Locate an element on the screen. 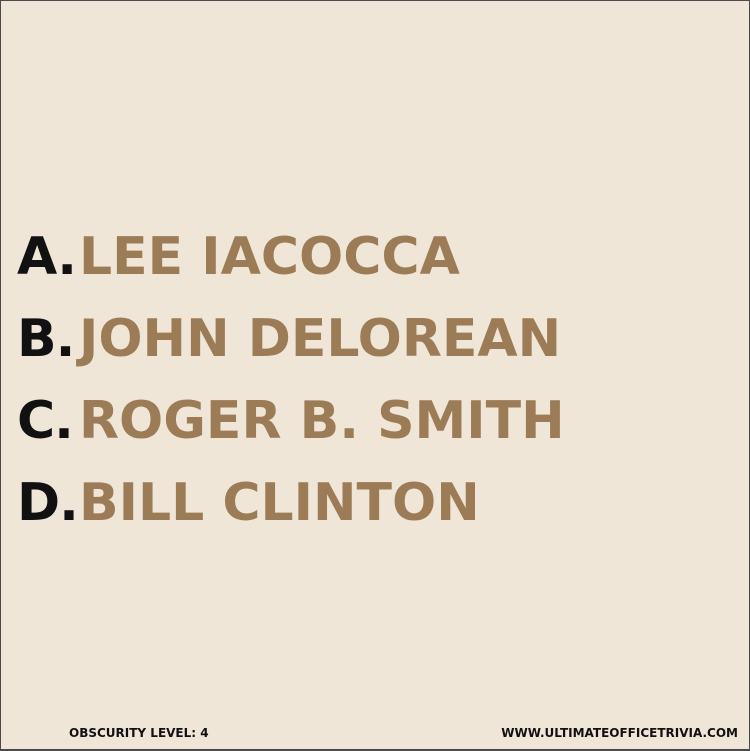 The height and width of the screenshot is (751, 750). answer-option-a: A. LEE IACOCCA is located at coordinates (377, 257).